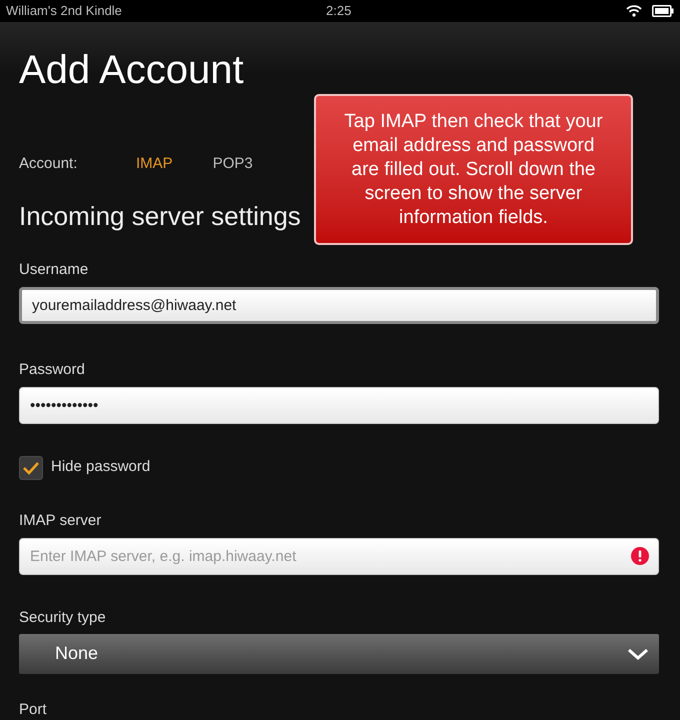 Image resolution: width=680 pixels, height=720 pixels. What do you see at coordinates (54, 270) in the screenshot?
I see `field-label: Username` at bounding box center [54, 270].